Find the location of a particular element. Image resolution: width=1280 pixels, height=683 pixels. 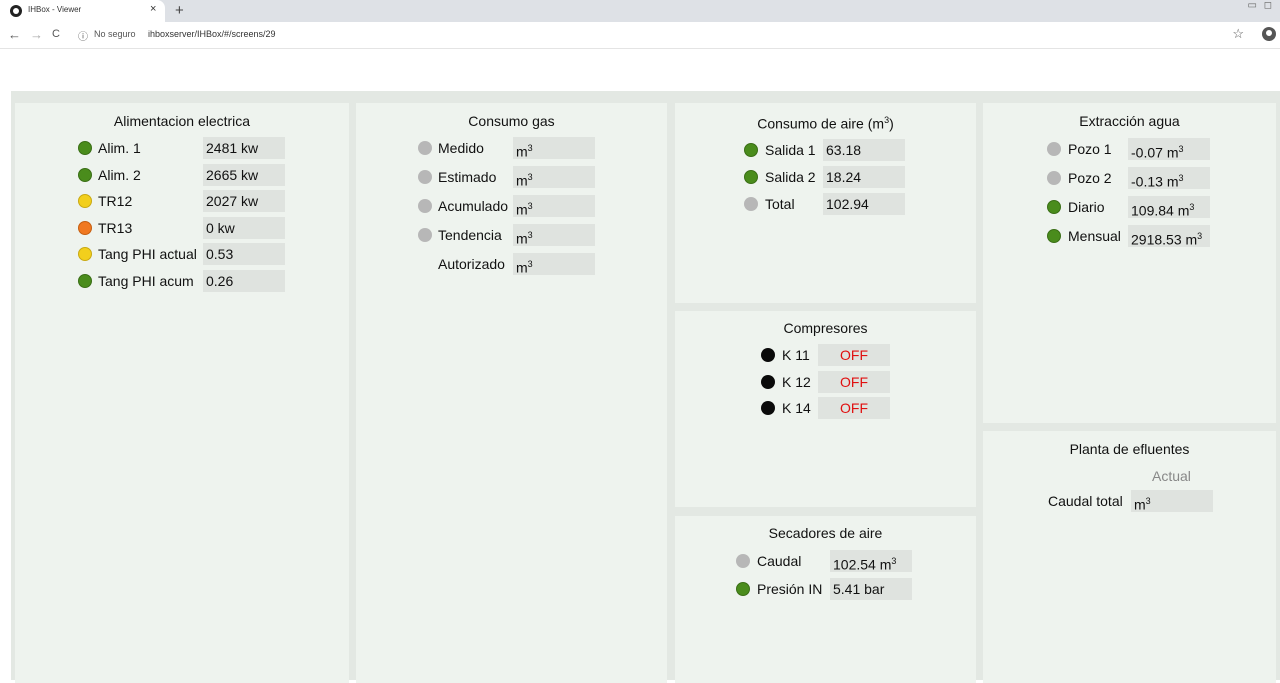

panel-title: Consumo de aire (m3) is located at coordinates (825, 123).